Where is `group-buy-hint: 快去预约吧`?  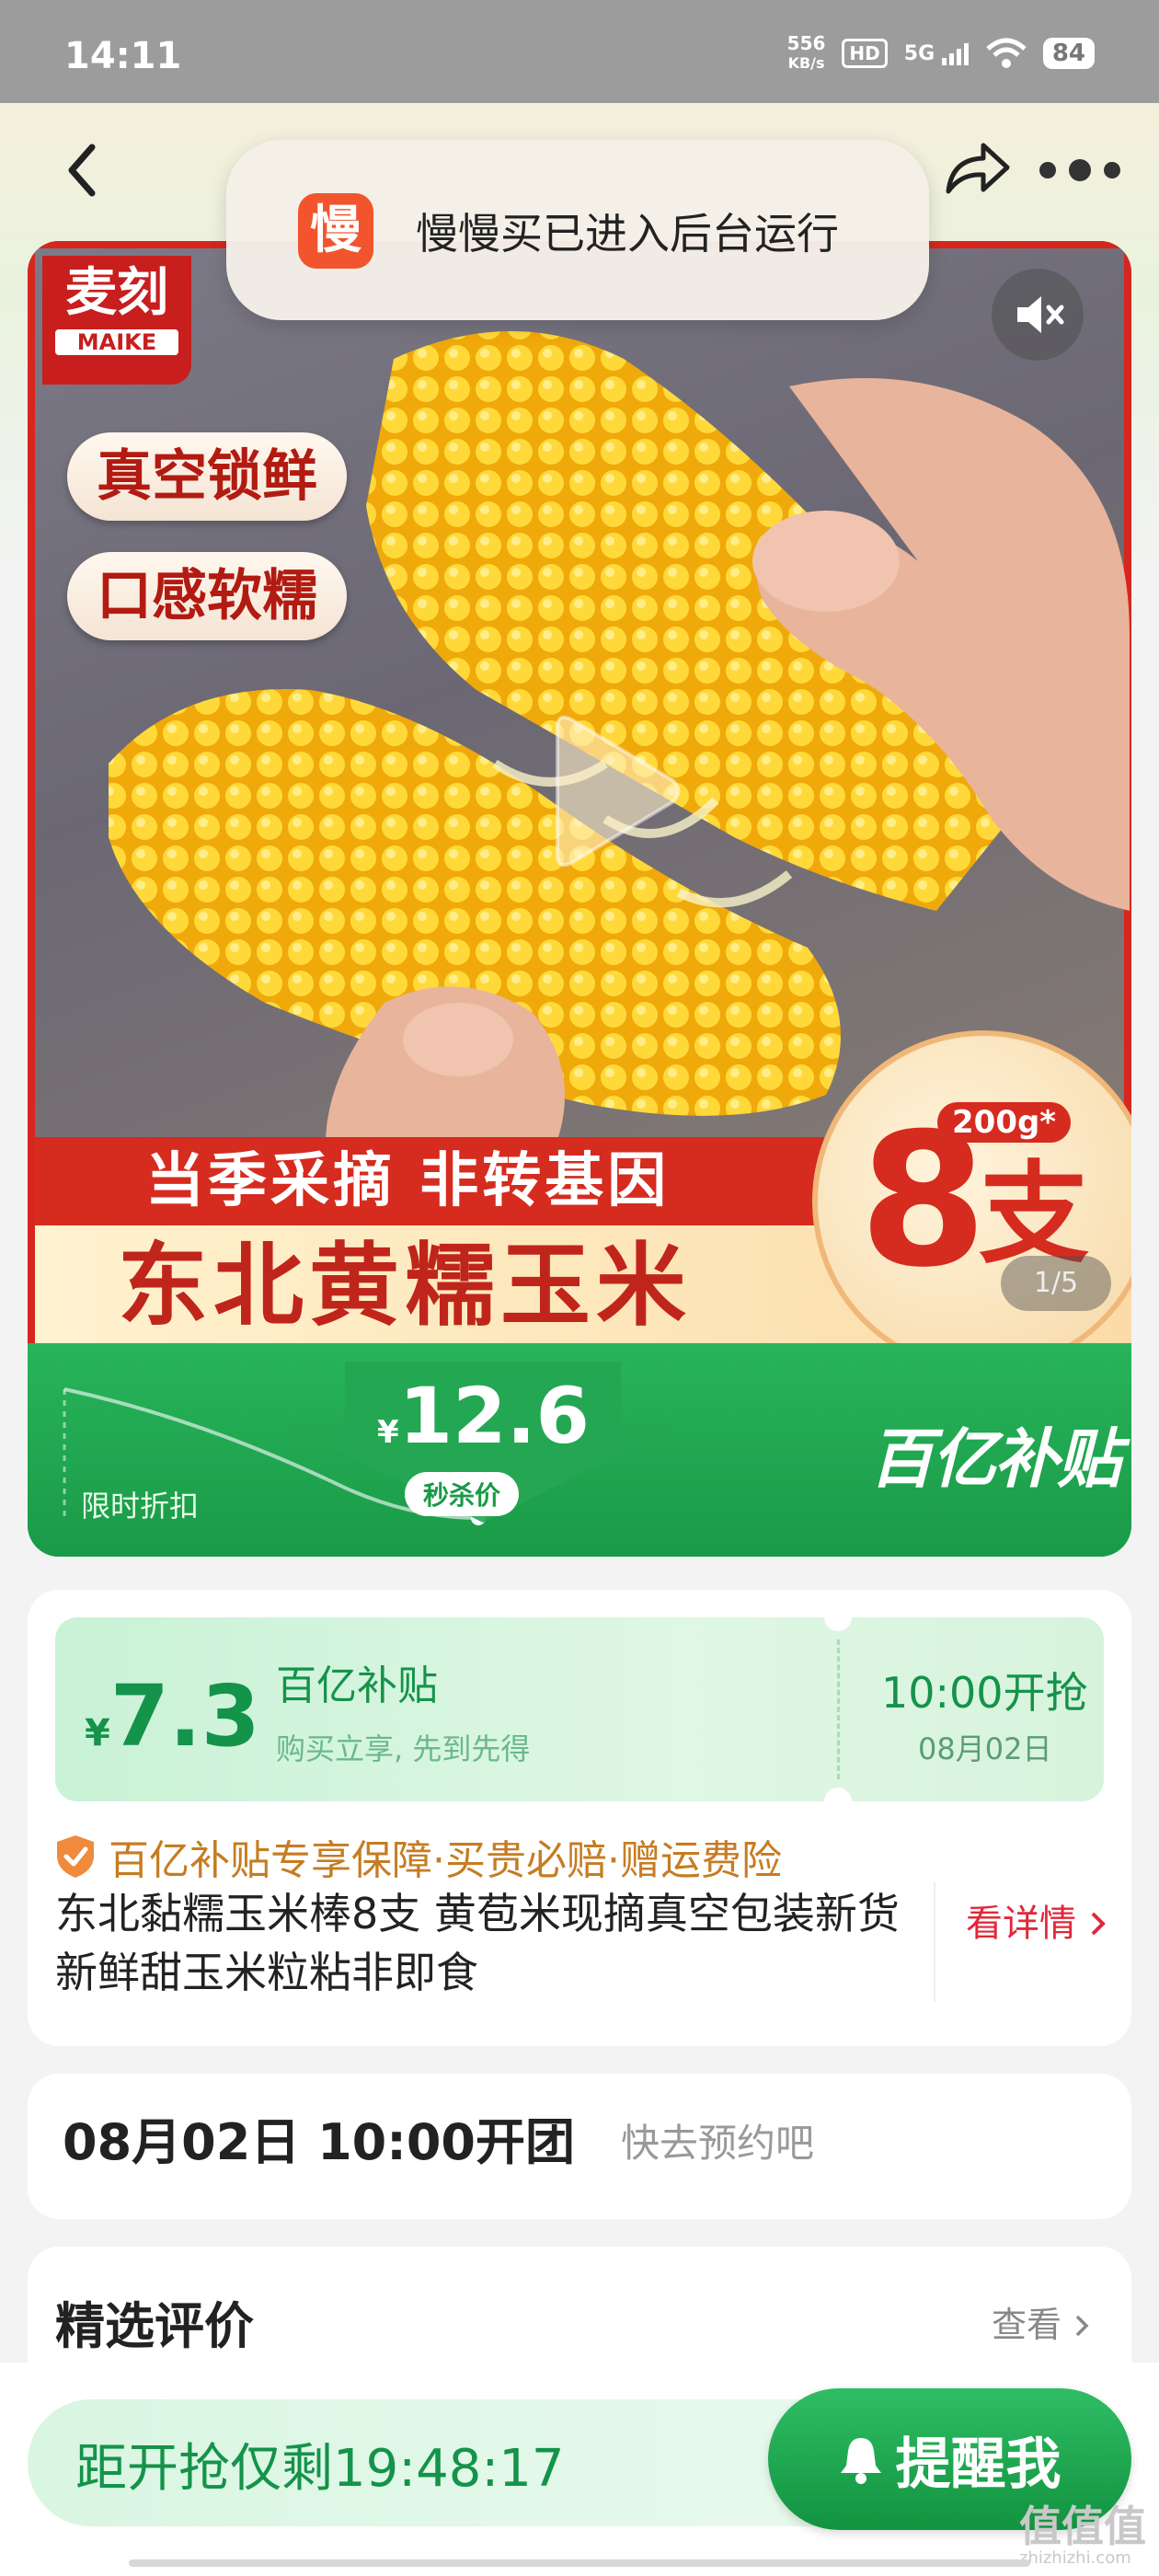 group-buy-hint: 快去预约吧 is located at coordinates (718, 2143).